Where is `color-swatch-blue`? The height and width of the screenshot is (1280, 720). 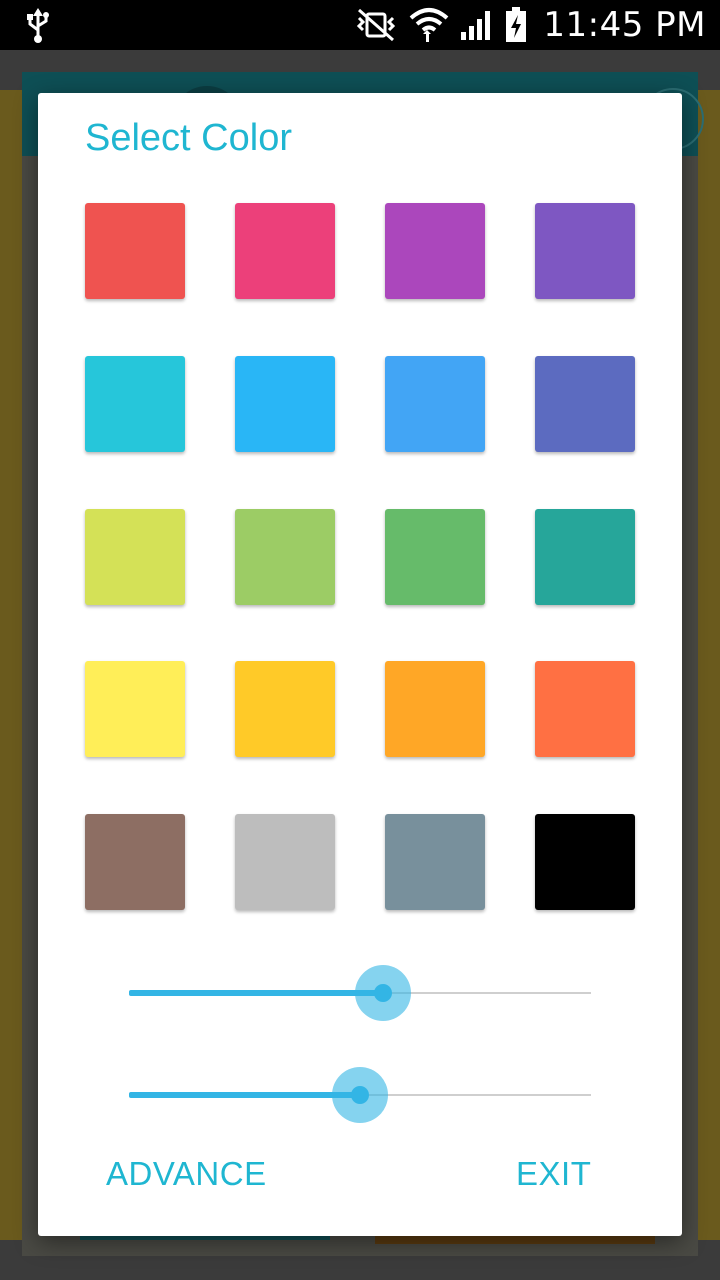
color-swatch-blue is located at coordinates (435, 404).